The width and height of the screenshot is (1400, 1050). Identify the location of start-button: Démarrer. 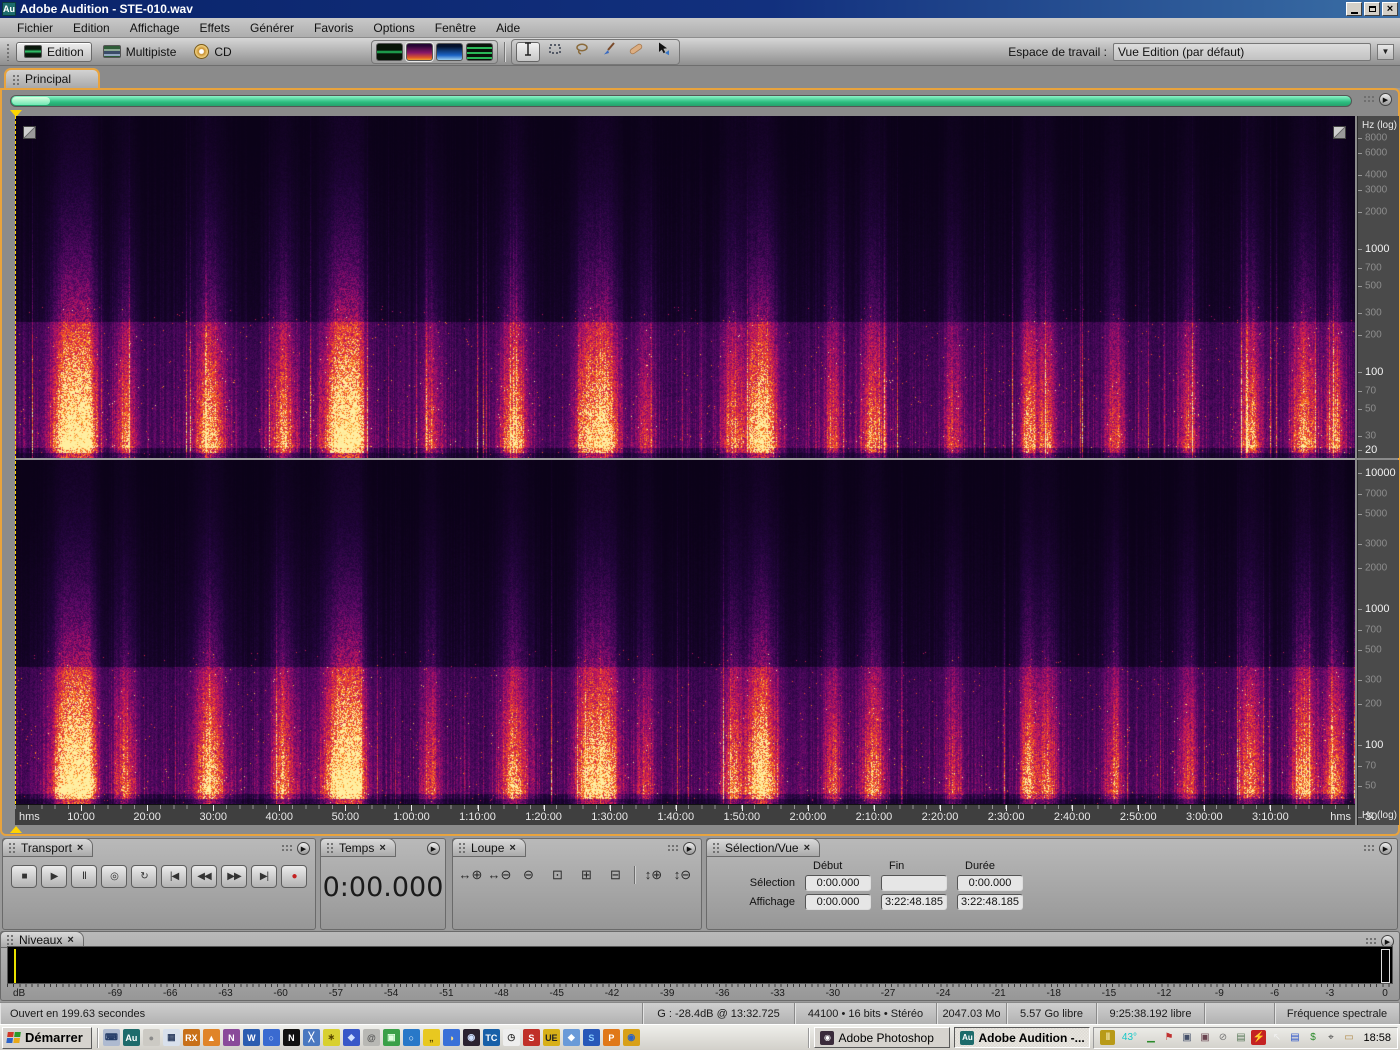
(47, 1037).